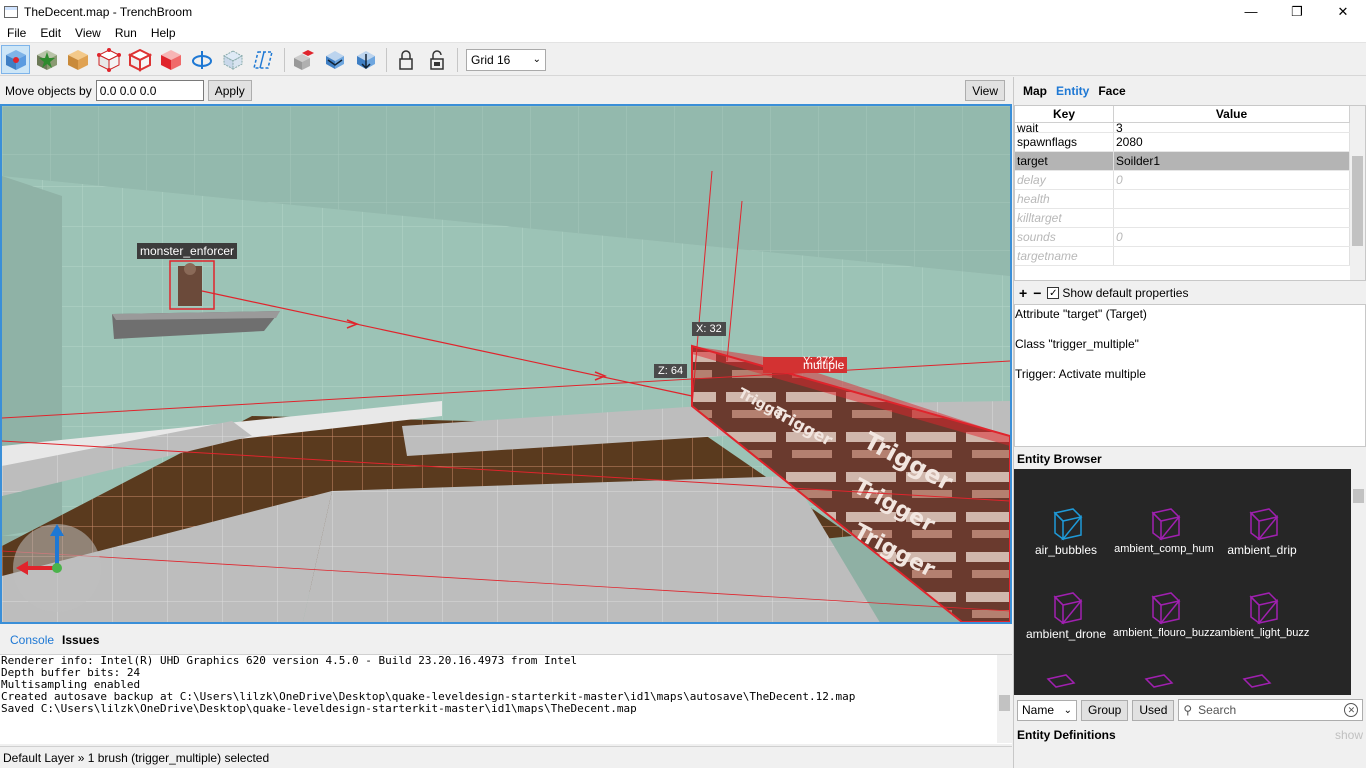  I want to click on grid-size-value: Grid 16, so click(491, 59).